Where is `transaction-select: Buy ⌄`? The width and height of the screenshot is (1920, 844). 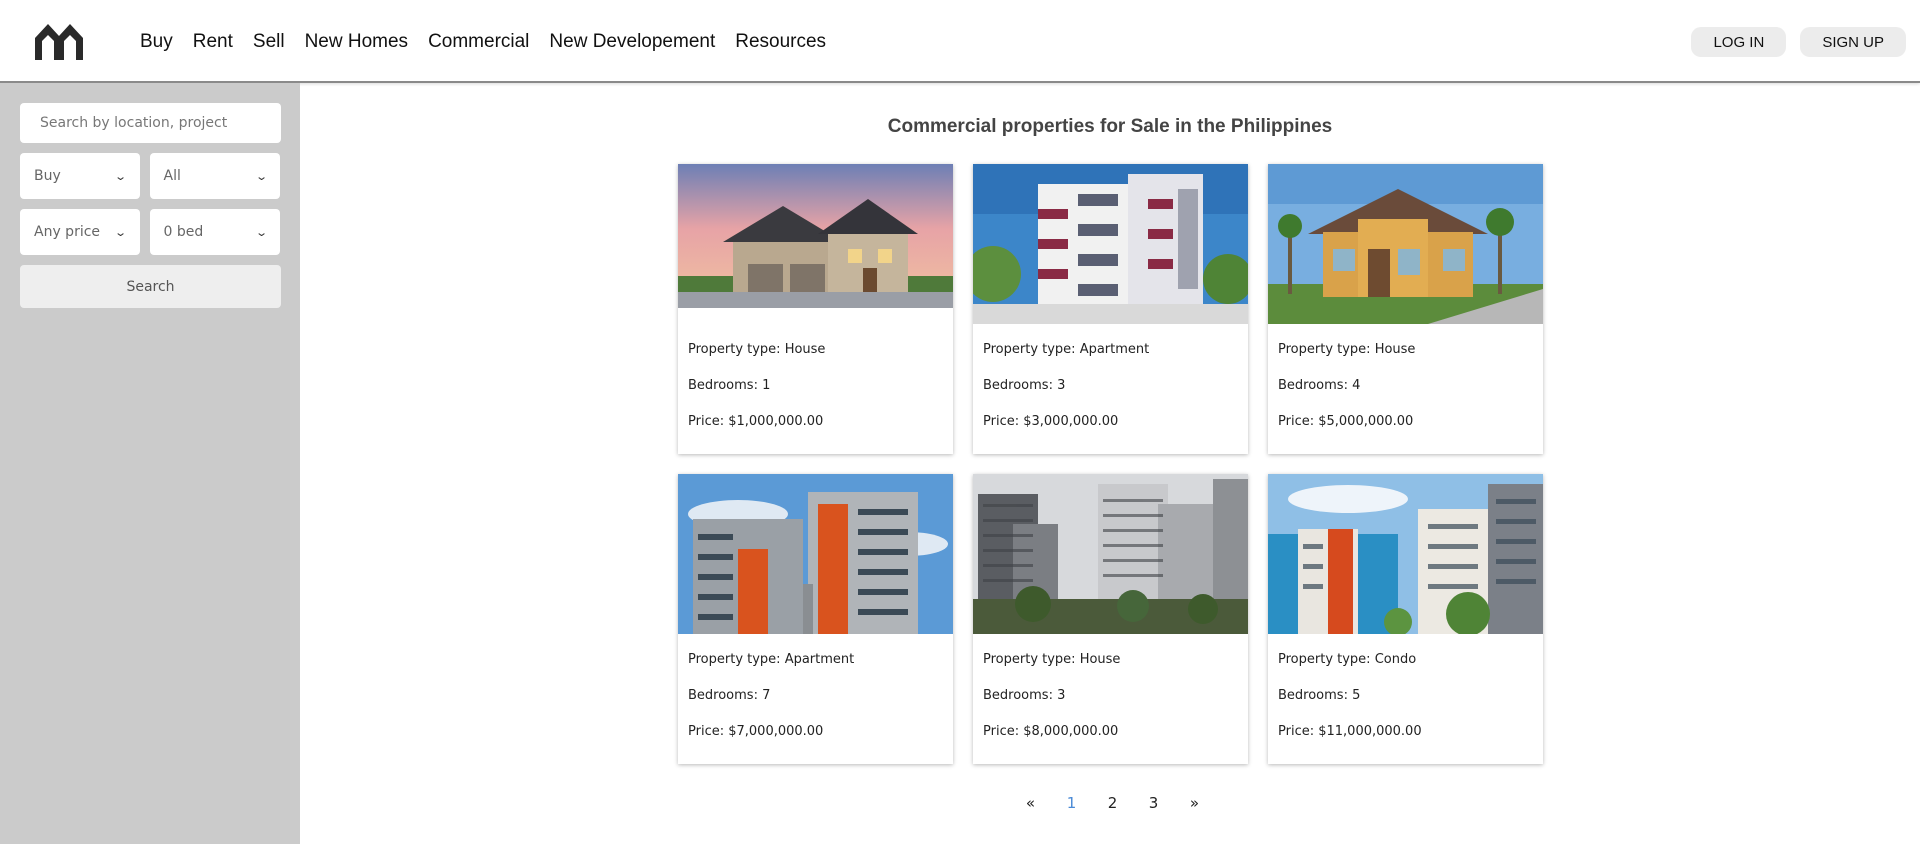
transaction-select: Buy ⌄ is located at coordinates (80, 176).